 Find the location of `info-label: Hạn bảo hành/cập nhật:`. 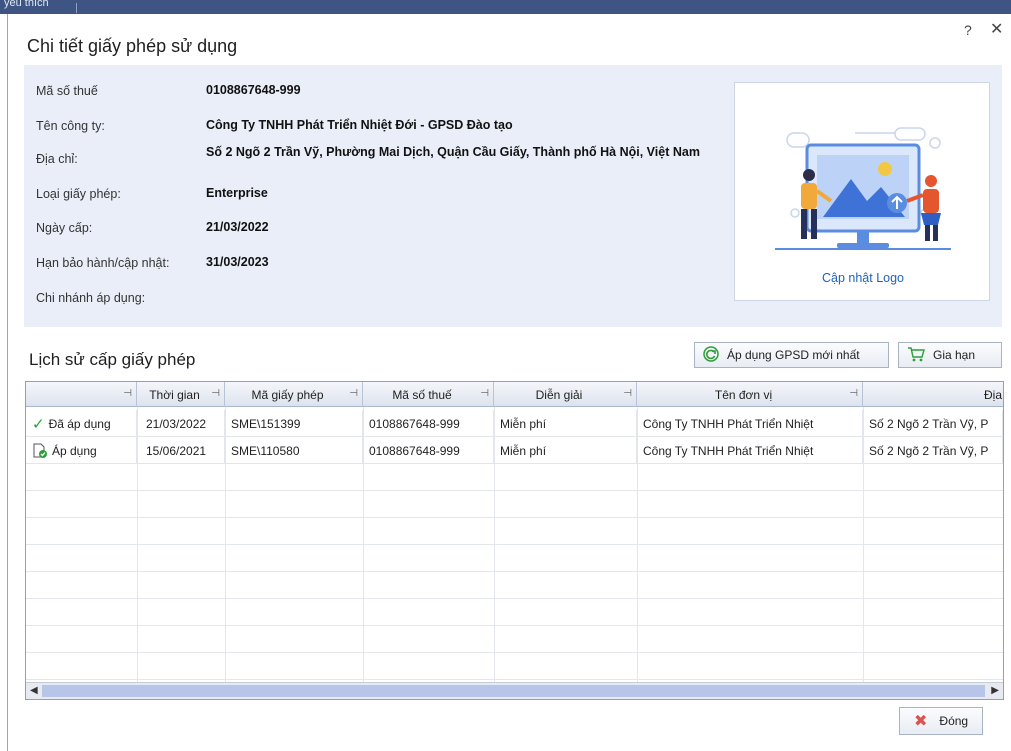

info-label: Hạn bảo hành/cập nhật: is located at coordinates (103, 263).